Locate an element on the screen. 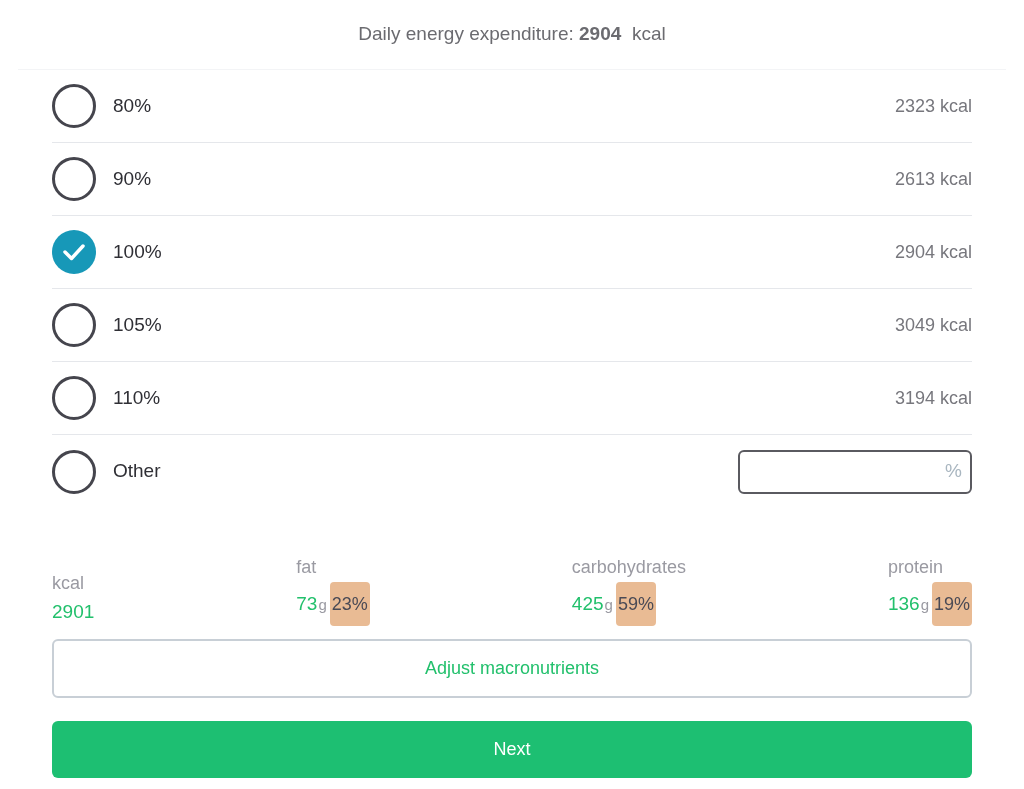 This screenshot has width=1024, height=789. option-label: 110% is located at coordinates (137, 397).